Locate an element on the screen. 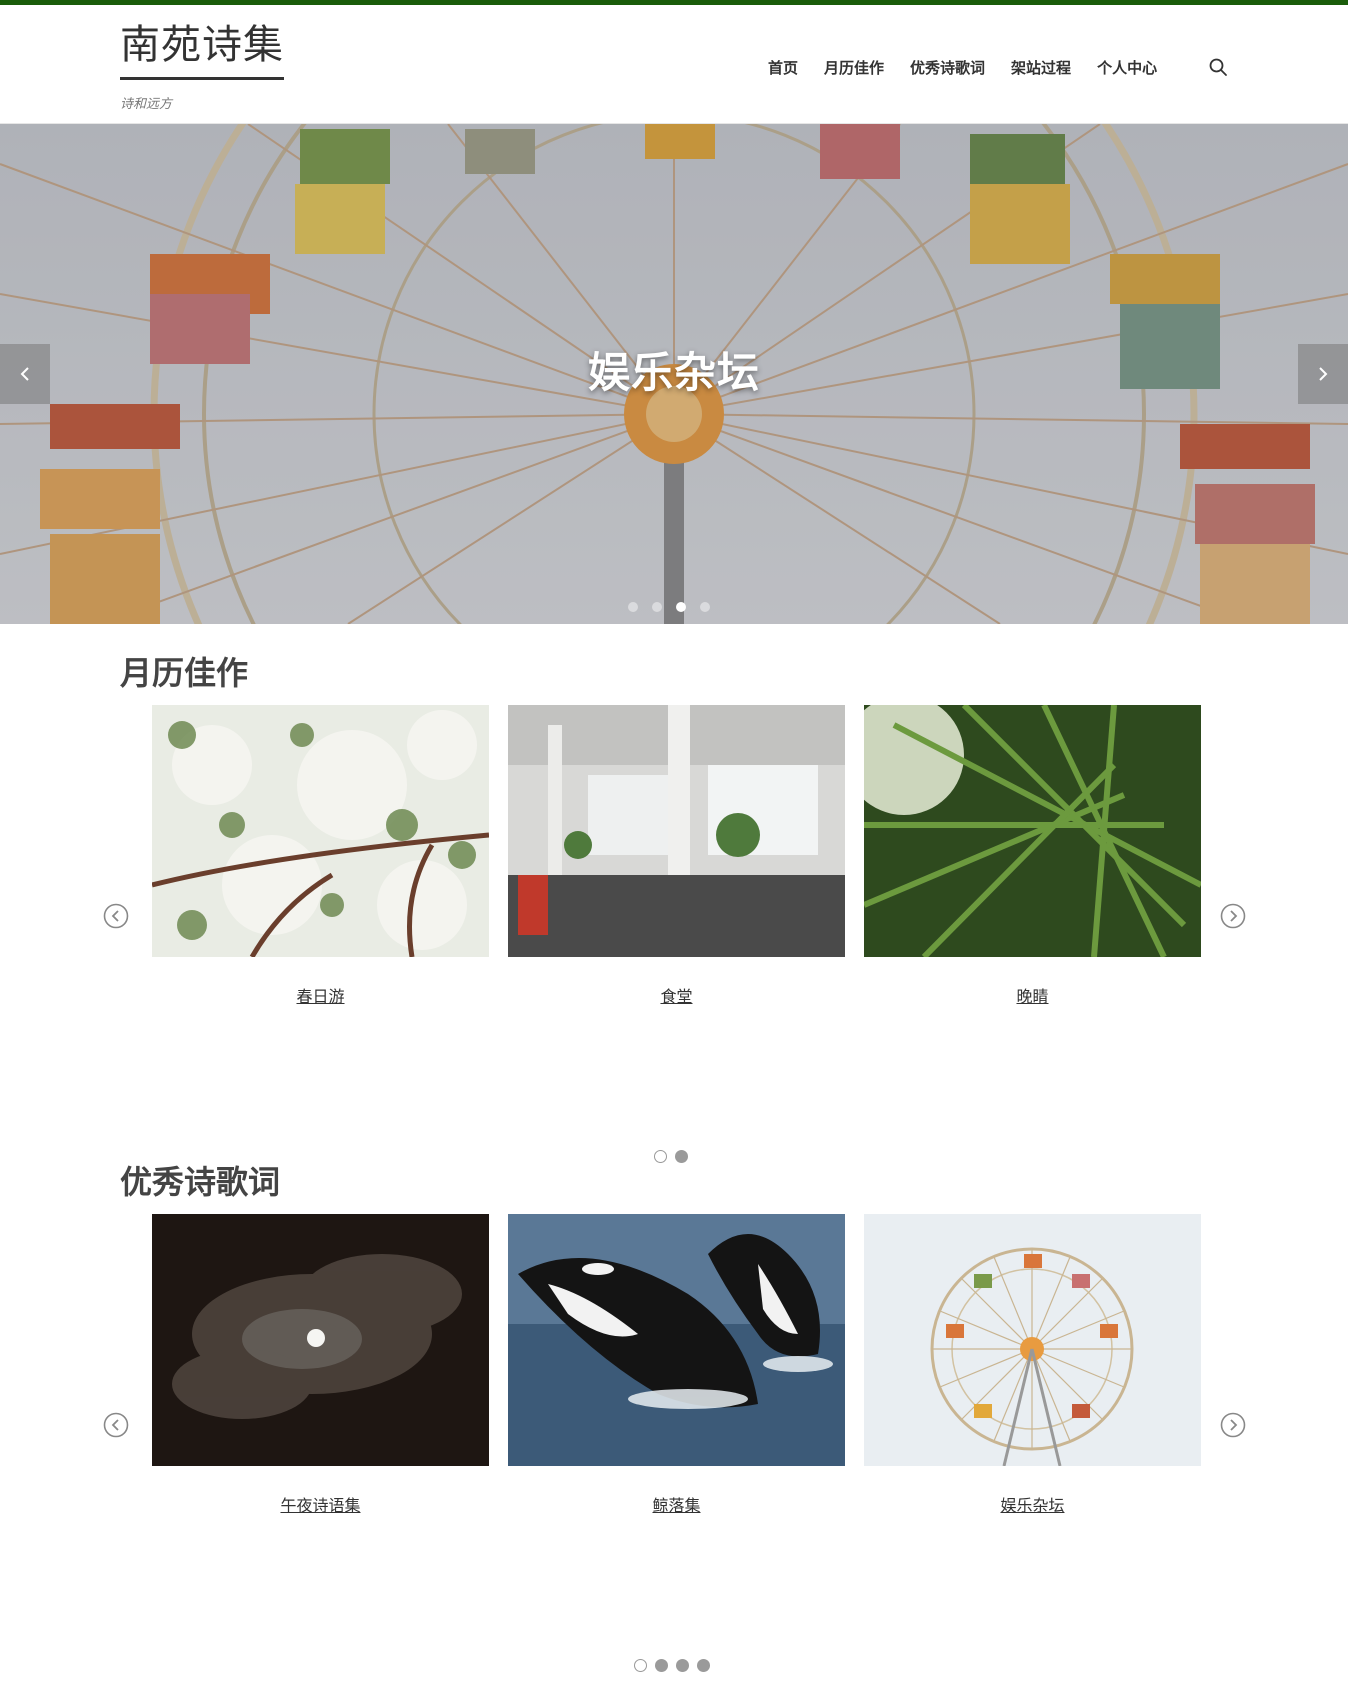 Image resolution: width=1348 pixels, height=1687 pixels. chevron-right-icon is located at coordinates (1323, 374).